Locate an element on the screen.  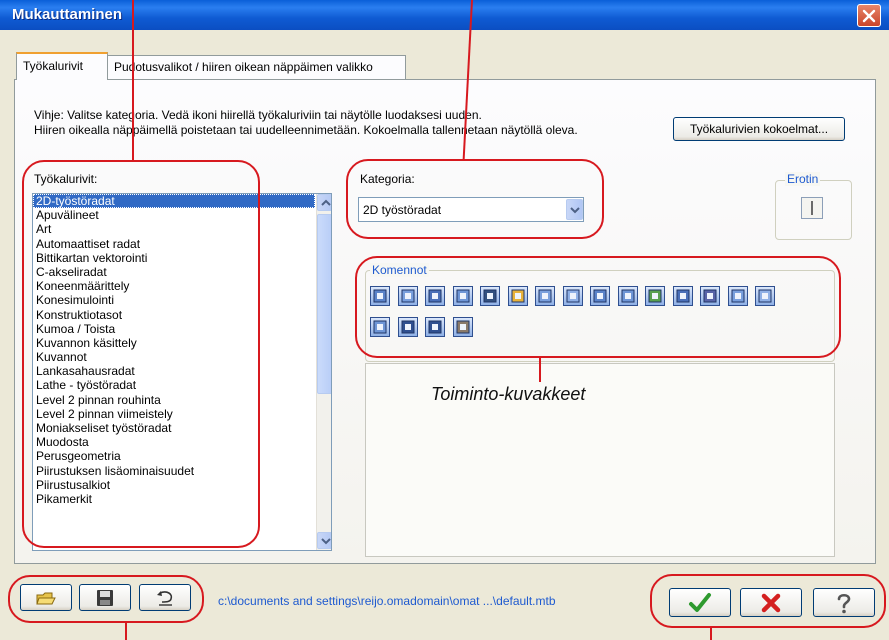
annotation-ring-dialog-buttons is located at coordinates (768, 601).